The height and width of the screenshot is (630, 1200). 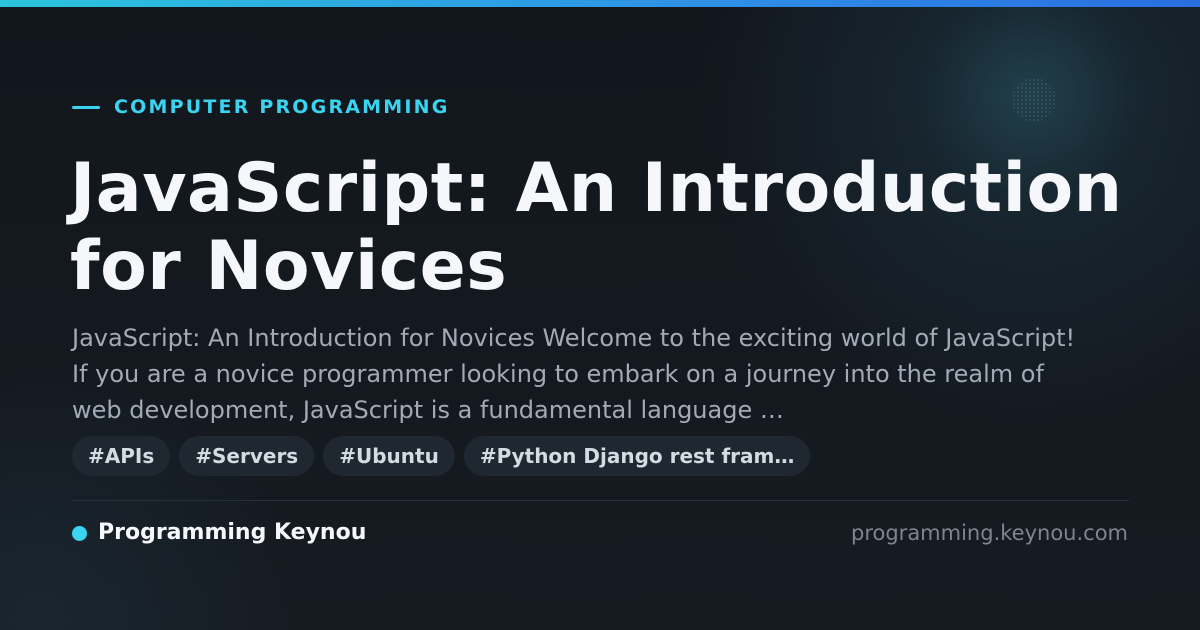 What do you see at coordinates (282, 107) in the screenshot?
I see `category-label: COMPUTER PROGRAMMING` at bounding box center [282, 107].